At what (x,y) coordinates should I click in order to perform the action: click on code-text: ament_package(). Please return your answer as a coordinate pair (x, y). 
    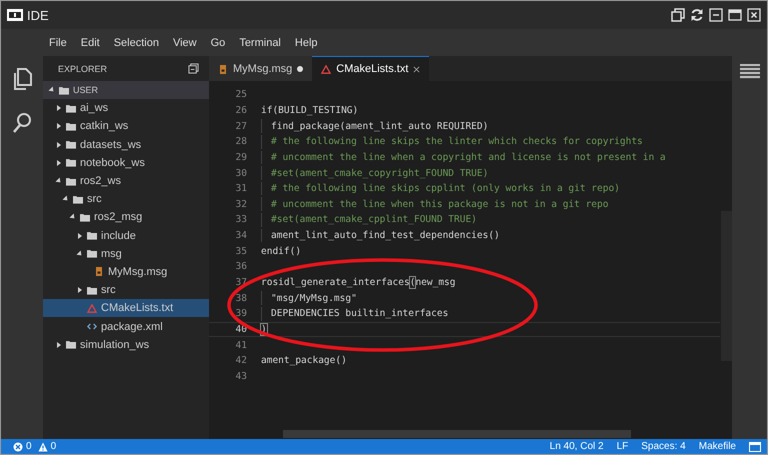
    Looking at the image, I should click on (304, 360).